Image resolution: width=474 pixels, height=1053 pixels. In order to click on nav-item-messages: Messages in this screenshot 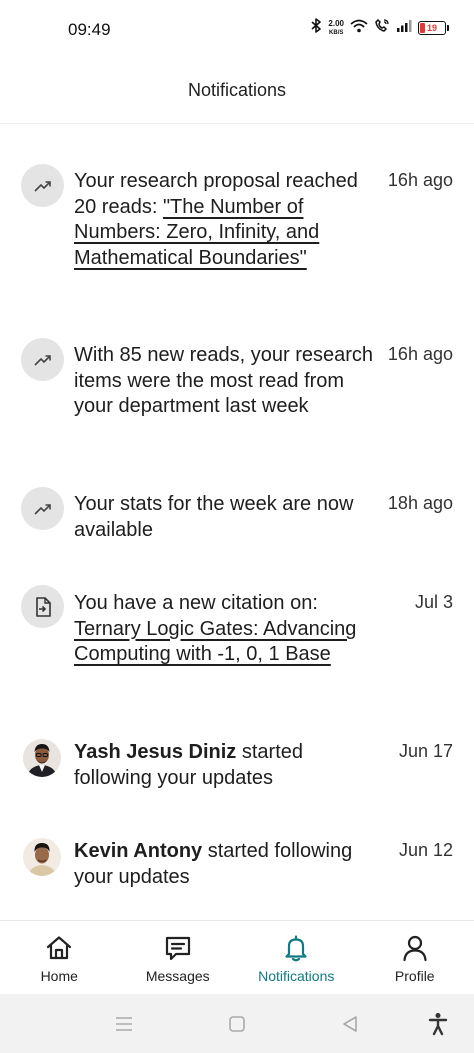, I will do `click(178, 957)`.